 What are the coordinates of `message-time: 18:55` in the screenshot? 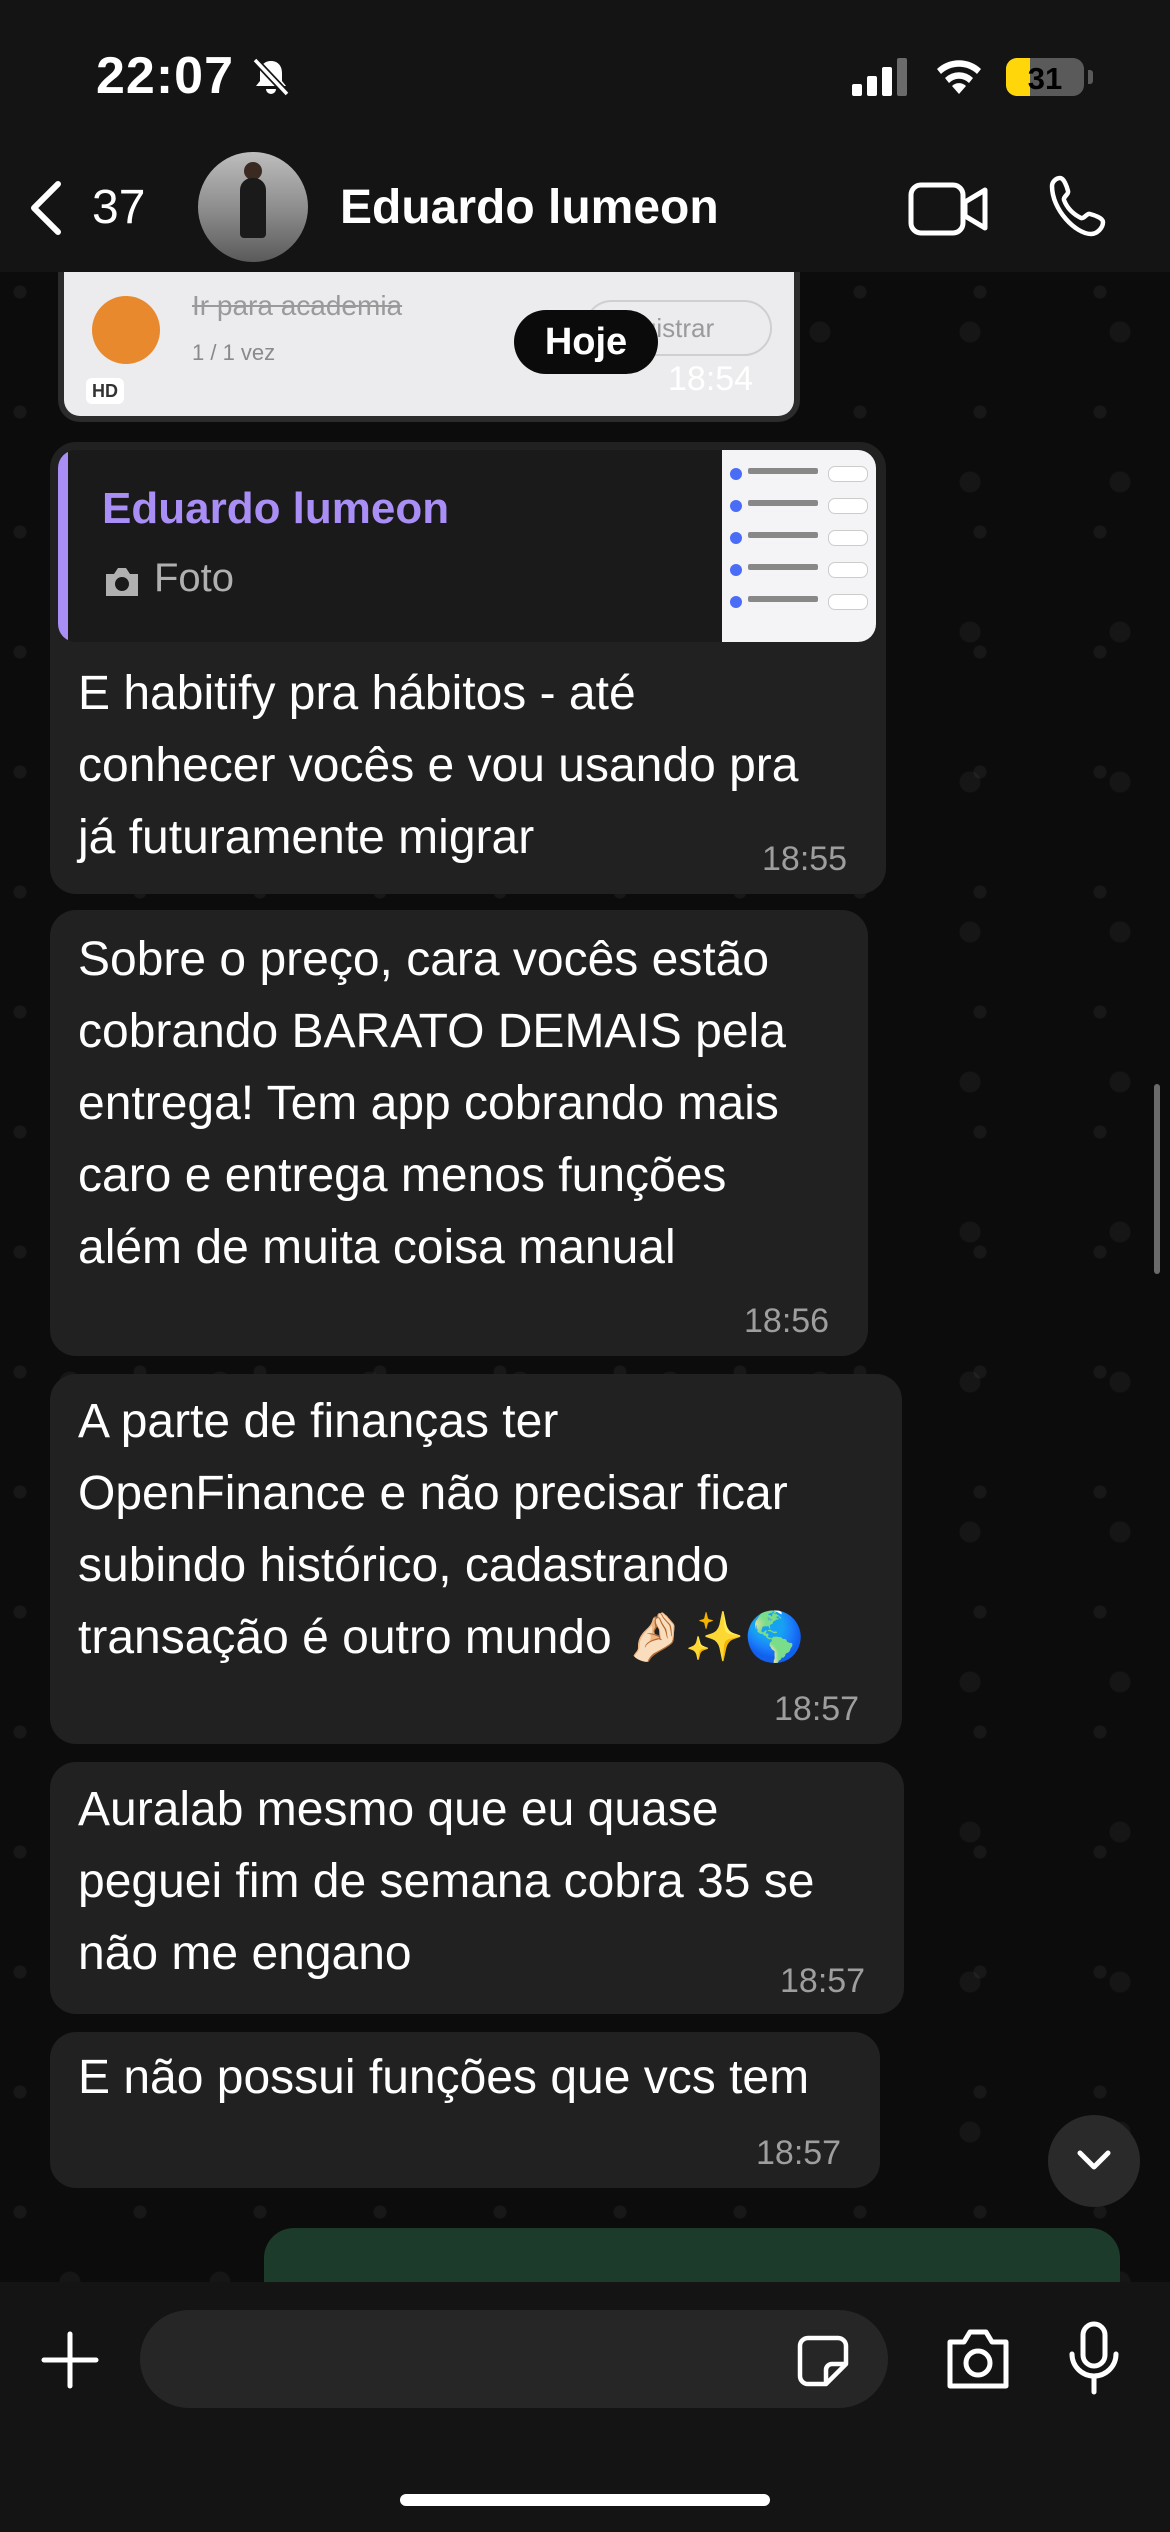 It's located at (805, 859).